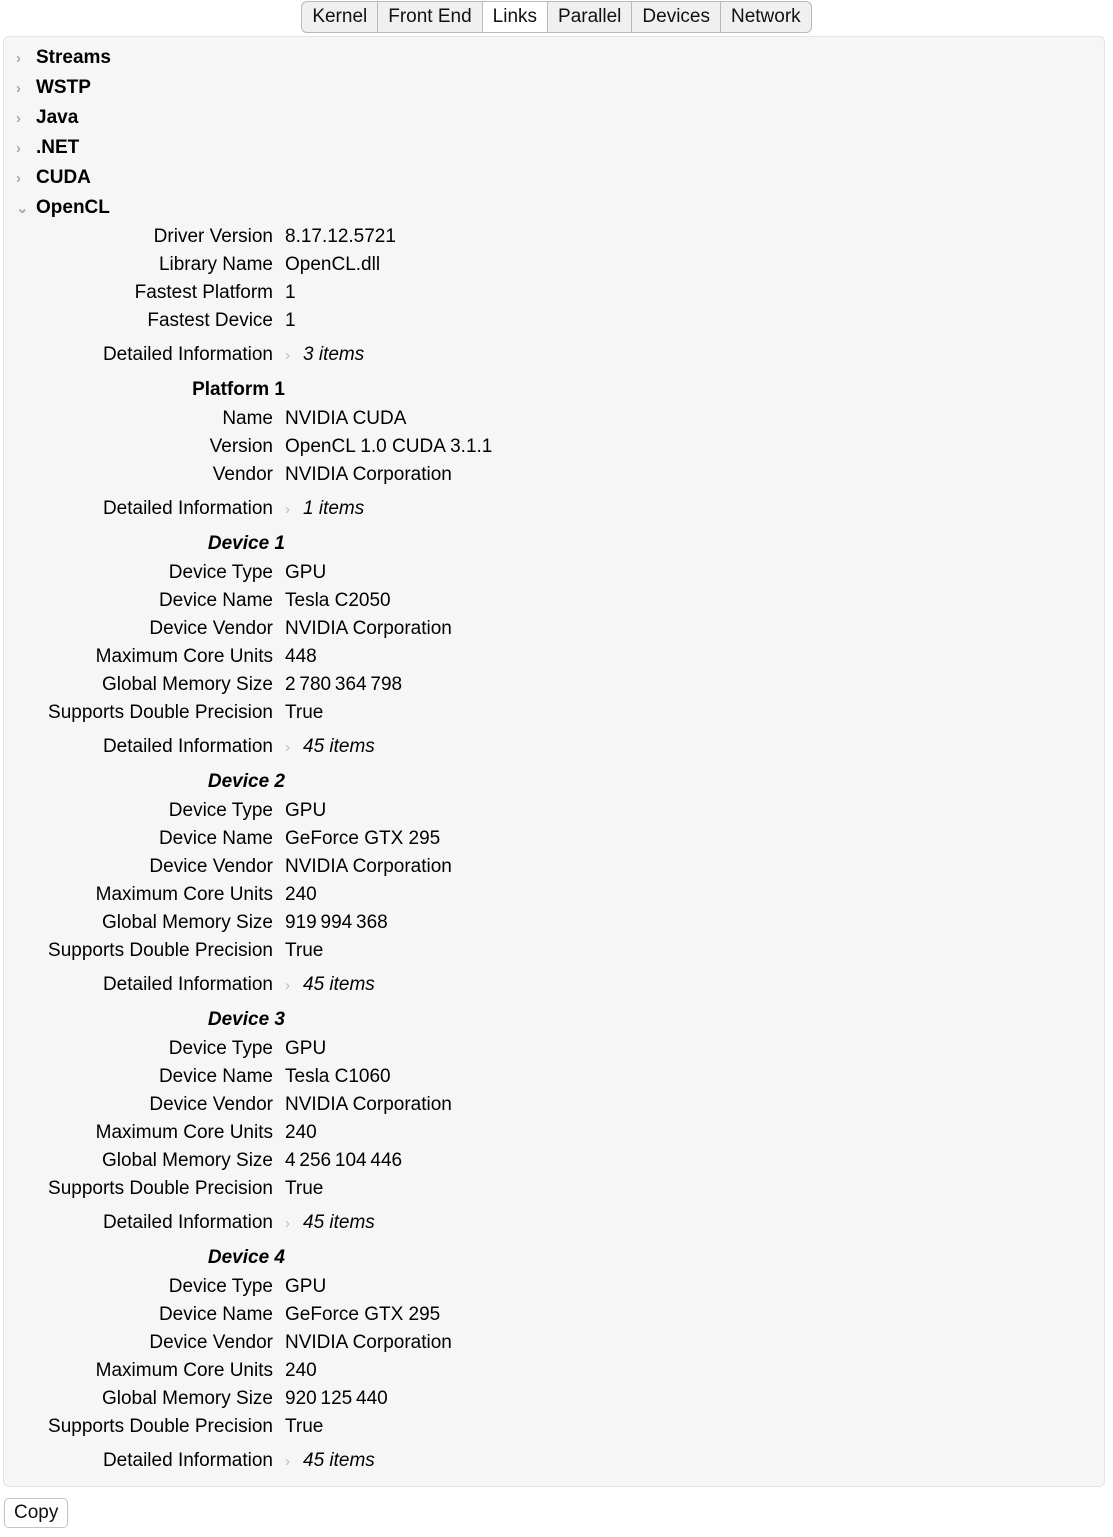  I want to click on property-value: GeForce GTX 295, so click(363, 838).